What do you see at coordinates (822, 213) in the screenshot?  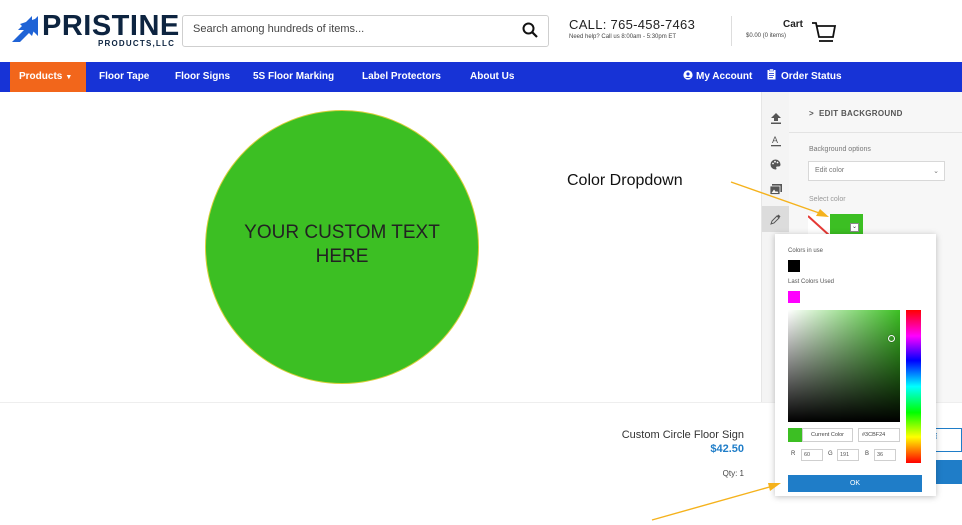 I see `arrowhead-to-dropdown` at bounding box center [822, 213].